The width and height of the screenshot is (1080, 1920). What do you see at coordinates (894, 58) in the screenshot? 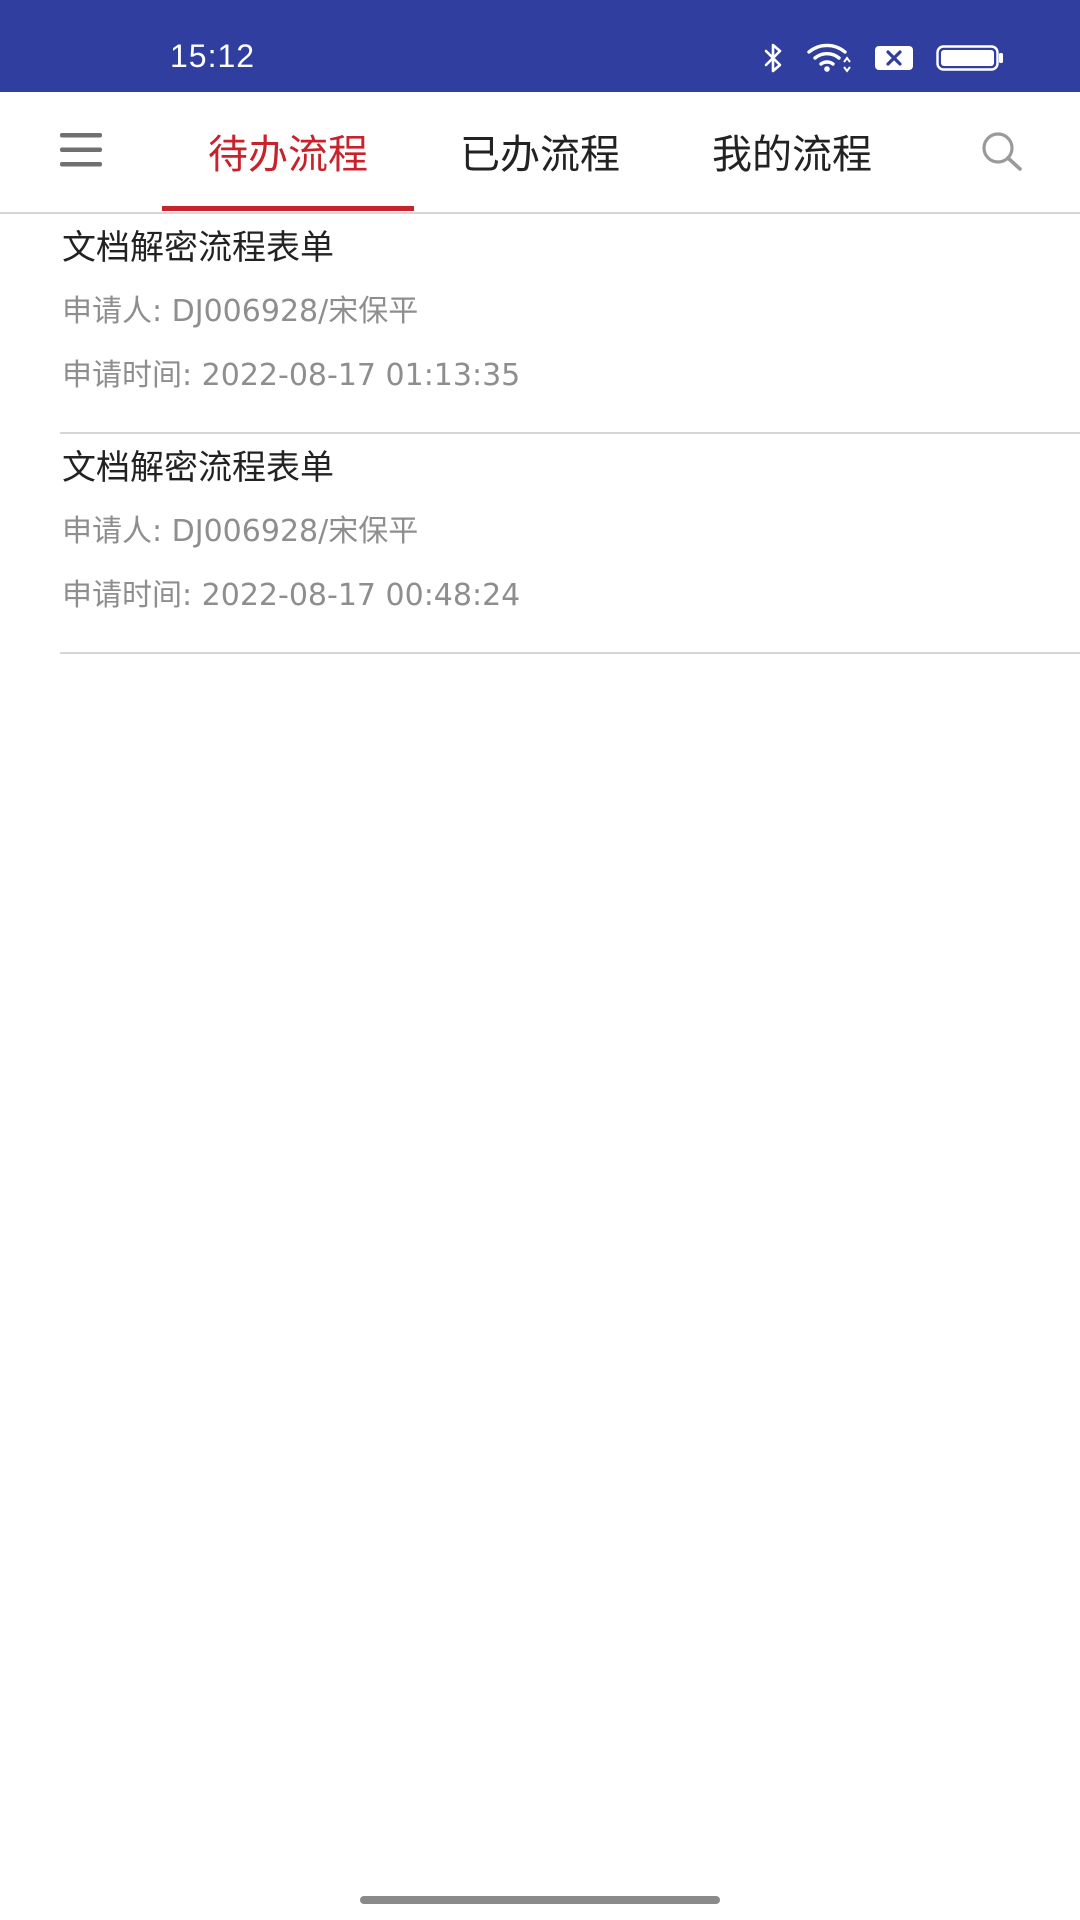
I see `no-sim-icon` at bounding box center [894, 58].